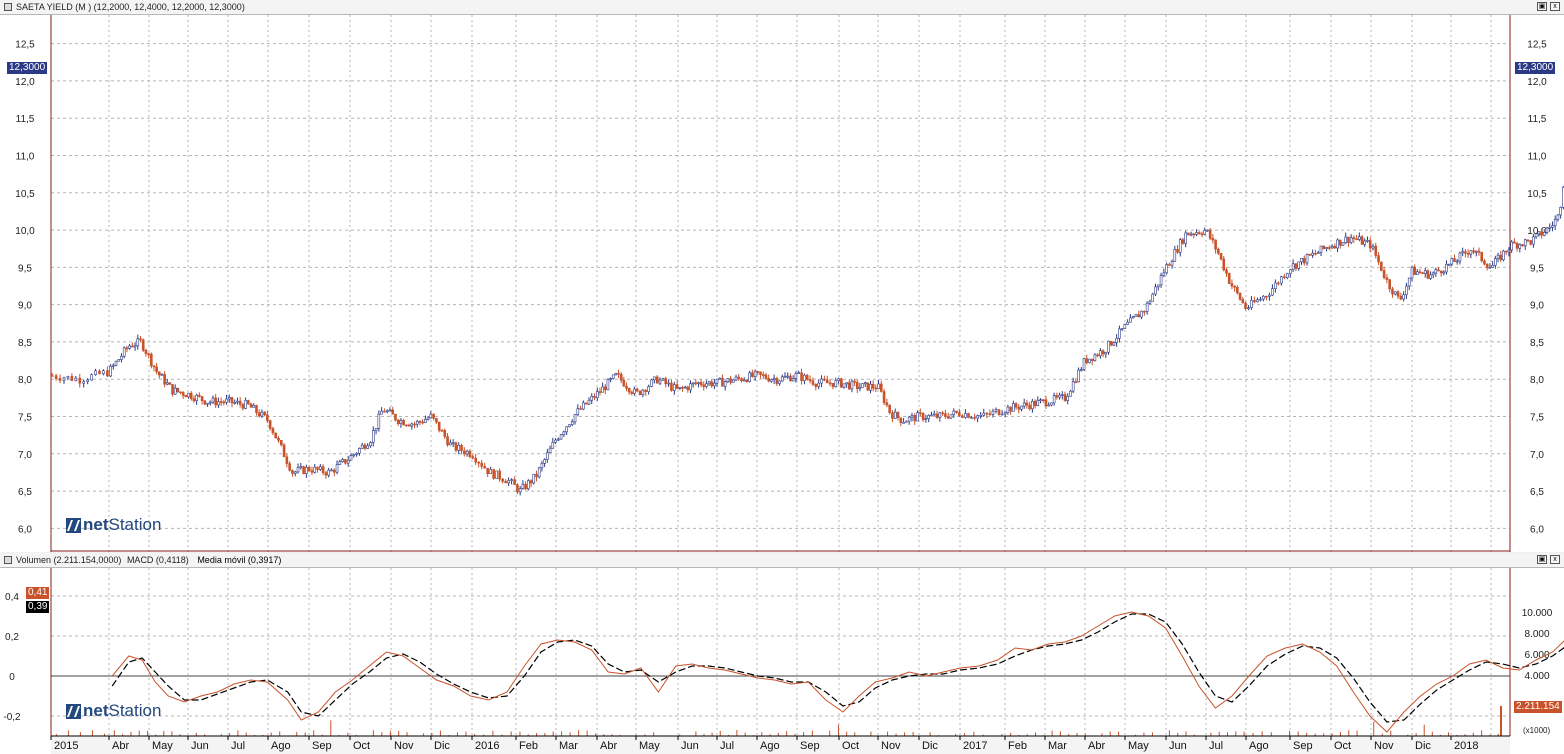  Describe the element at coordinates (162, 746) in the screenshot. I see `x-tick-label: May` at that location.